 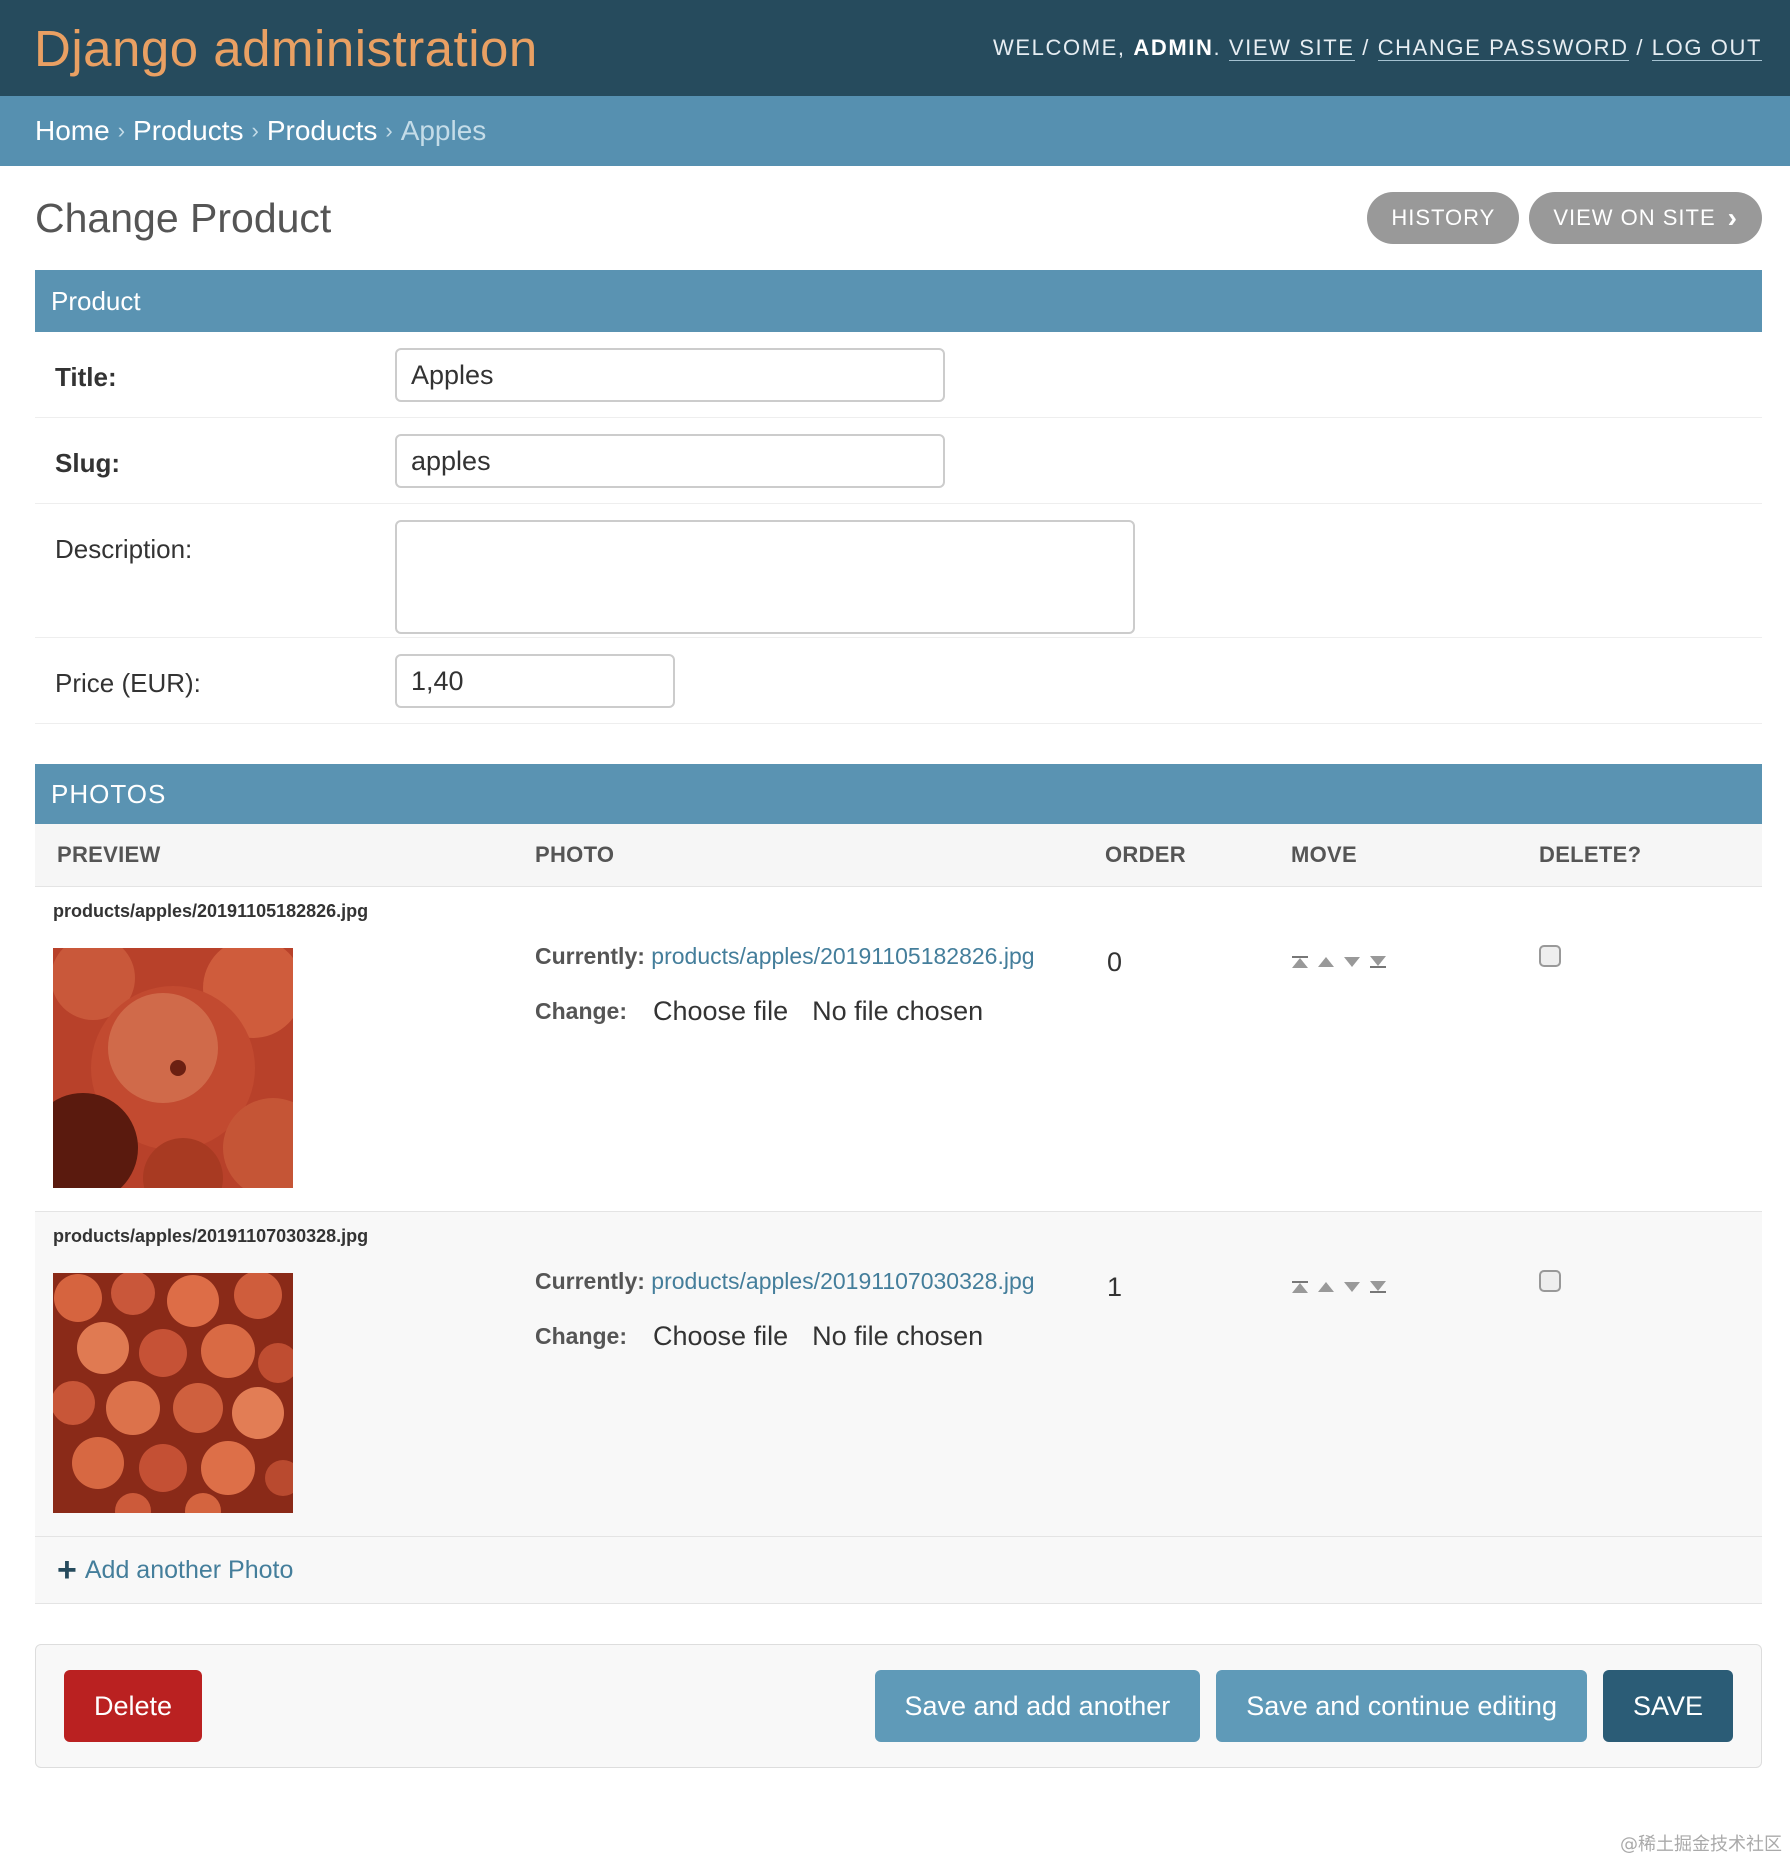 I want to click on preview-cell: products/apples/20191105182826.jpg, so click(x=281, y=1052).